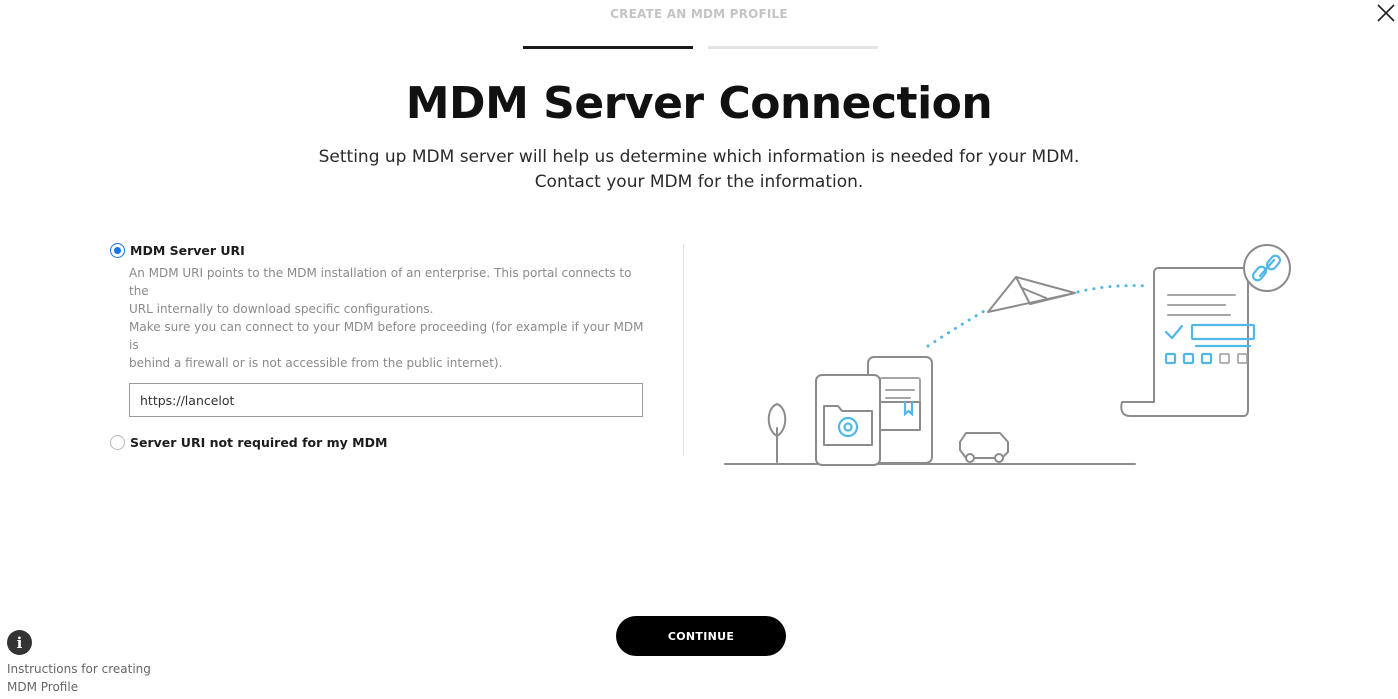 The height and width of the screenshot is (699, 1398). What do you see at coordinates (683, 350) in the screenshot?
I see `vertical-divider` at bounding box center [683, 350].